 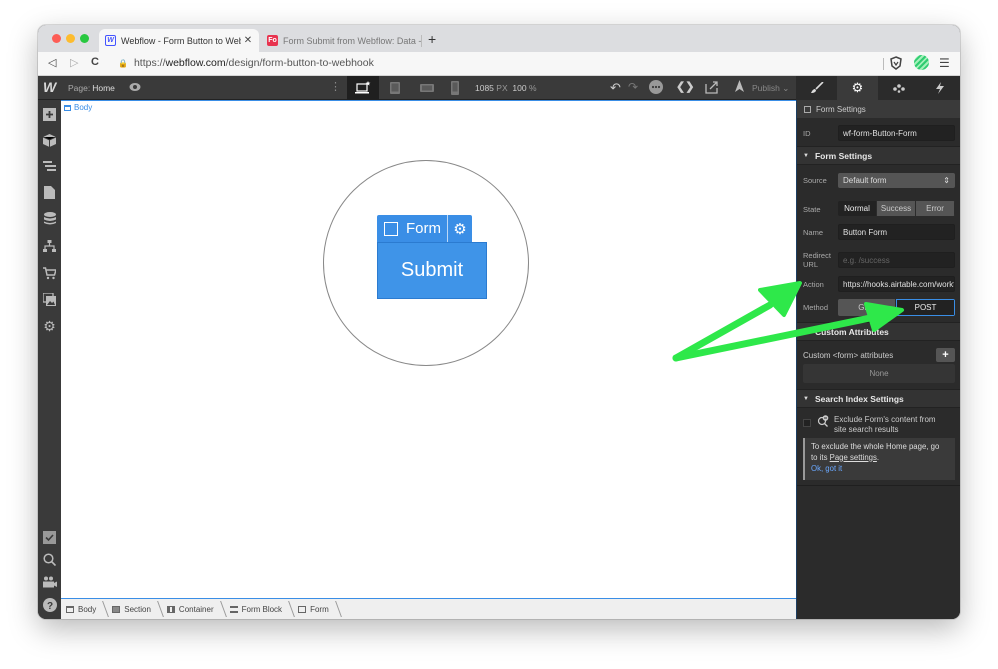 I want to click on redirect-url-input: e.g. /success, so click(x=896, y=260).